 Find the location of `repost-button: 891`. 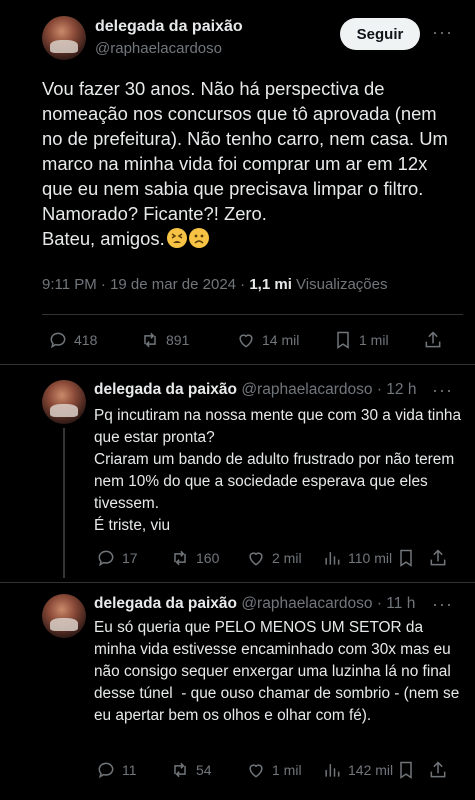

repost-button: 891 is located at coordinates (164, 340).